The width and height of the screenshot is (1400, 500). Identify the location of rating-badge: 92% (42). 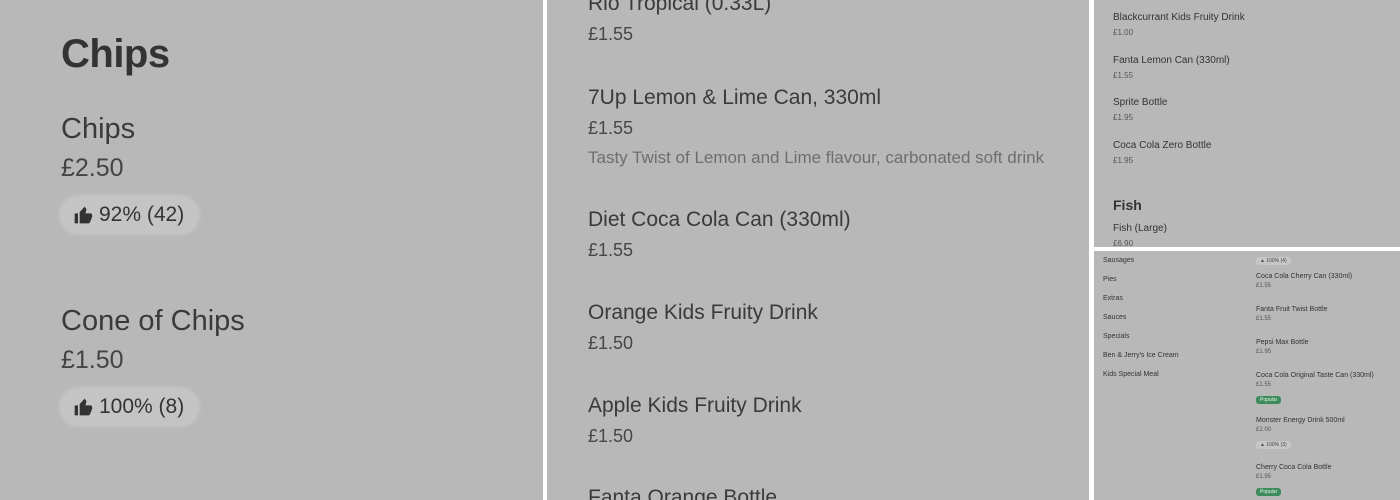
(130, 215).